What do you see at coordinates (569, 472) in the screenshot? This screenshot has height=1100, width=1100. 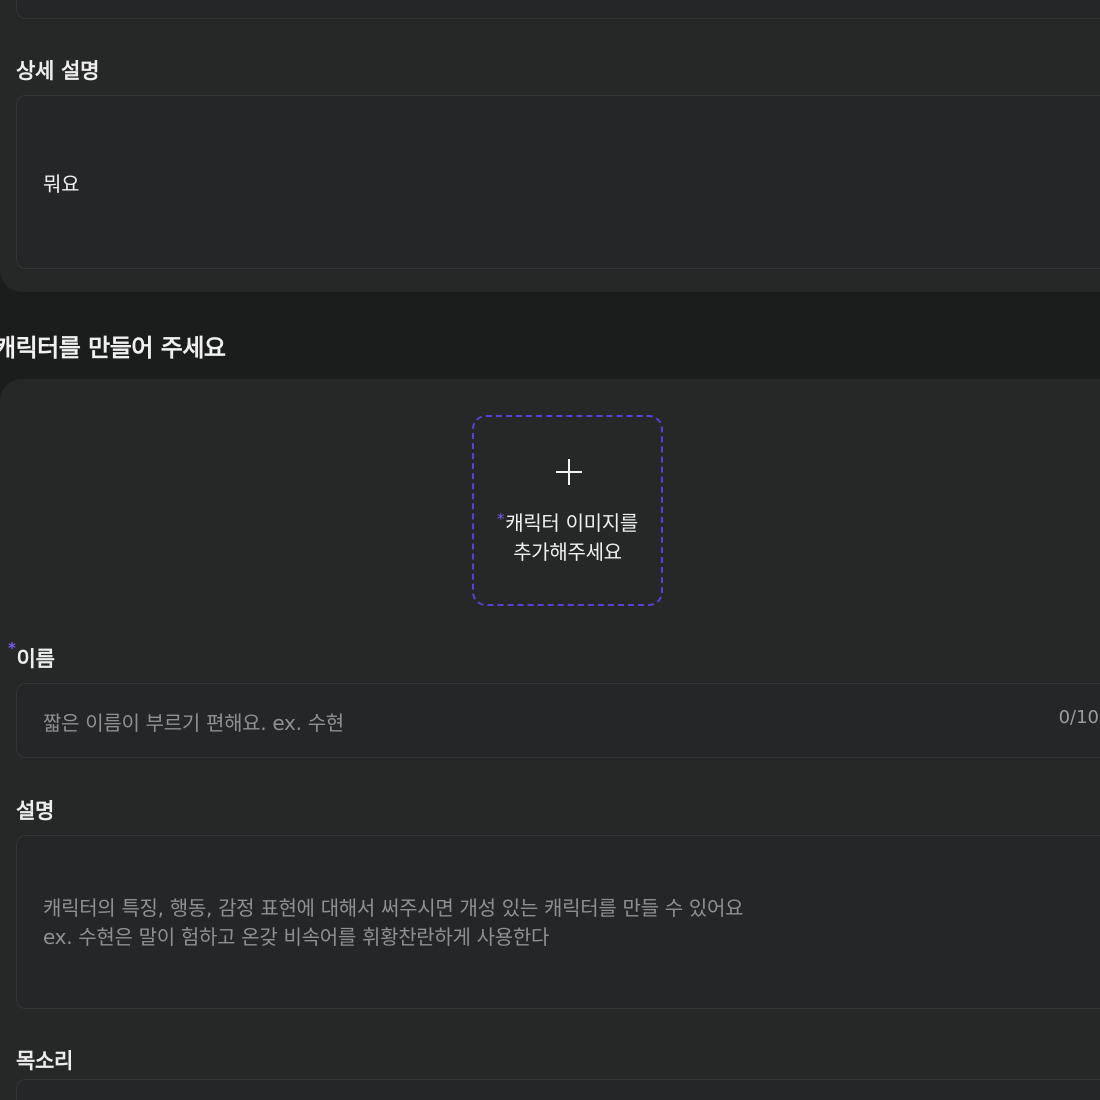 I see `plus-icon` at bounding box center [569, 472].